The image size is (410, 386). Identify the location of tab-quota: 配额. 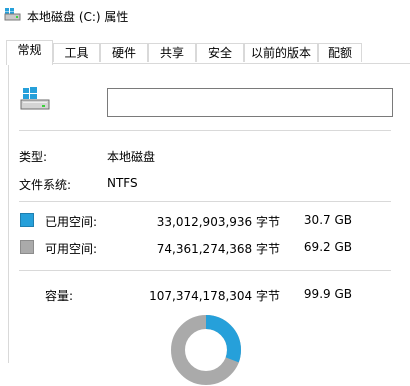
(340, 52).